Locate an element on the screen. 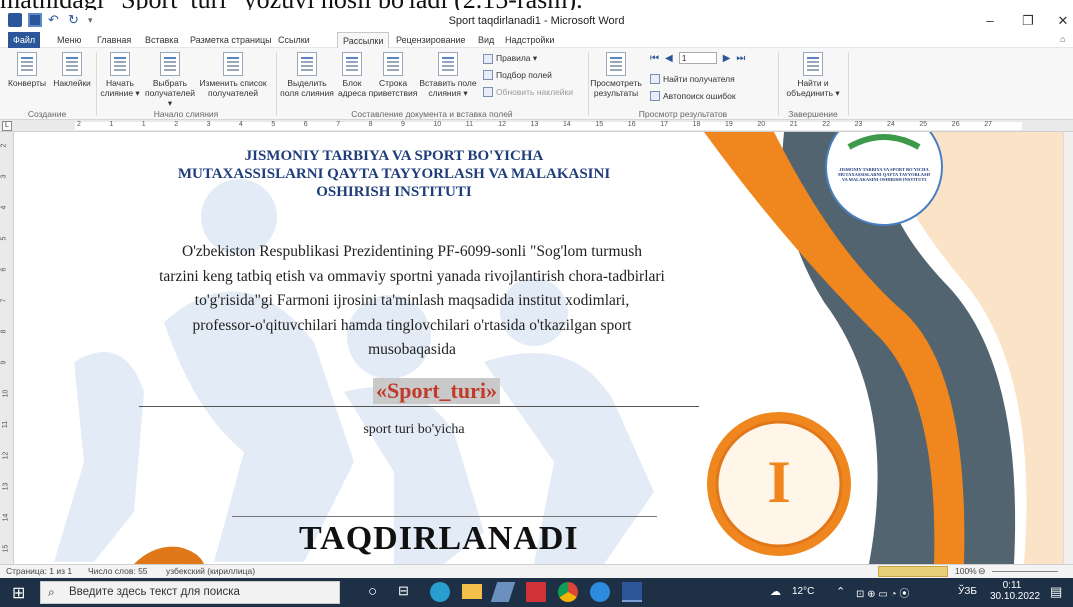 The width and height of the screenshot is (1073, 607). labels-button: Наклейки is located at coordinates (72, 70).